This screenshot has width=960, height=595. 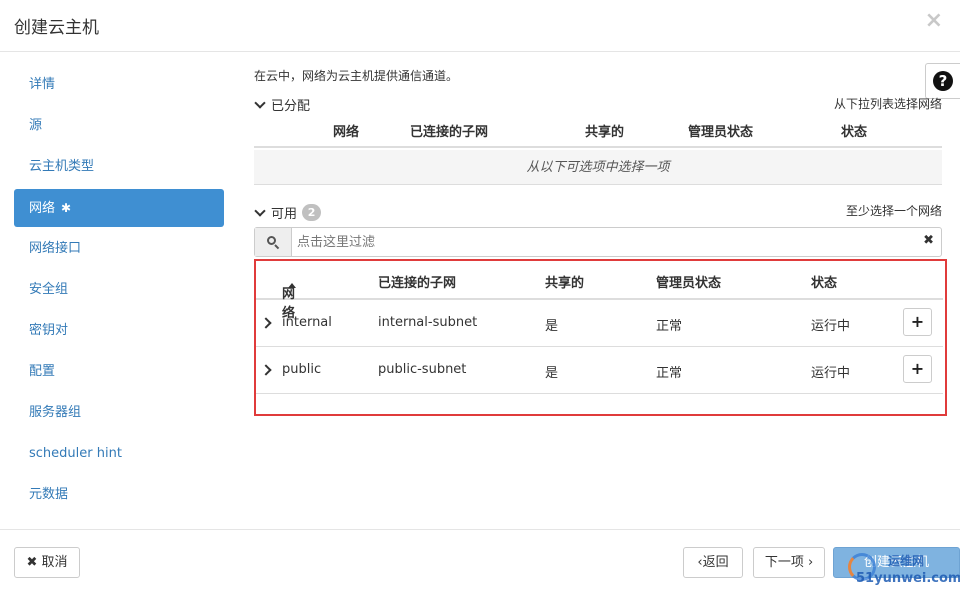 I want to click on available-title: 可用, so click(x=284, y=214).